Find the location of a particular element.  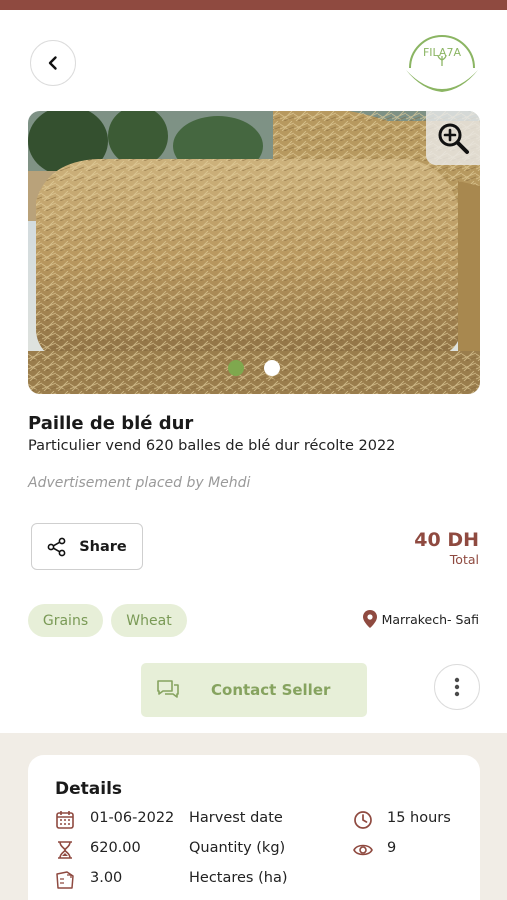

more-options-button is located at coordinates (457, 687).